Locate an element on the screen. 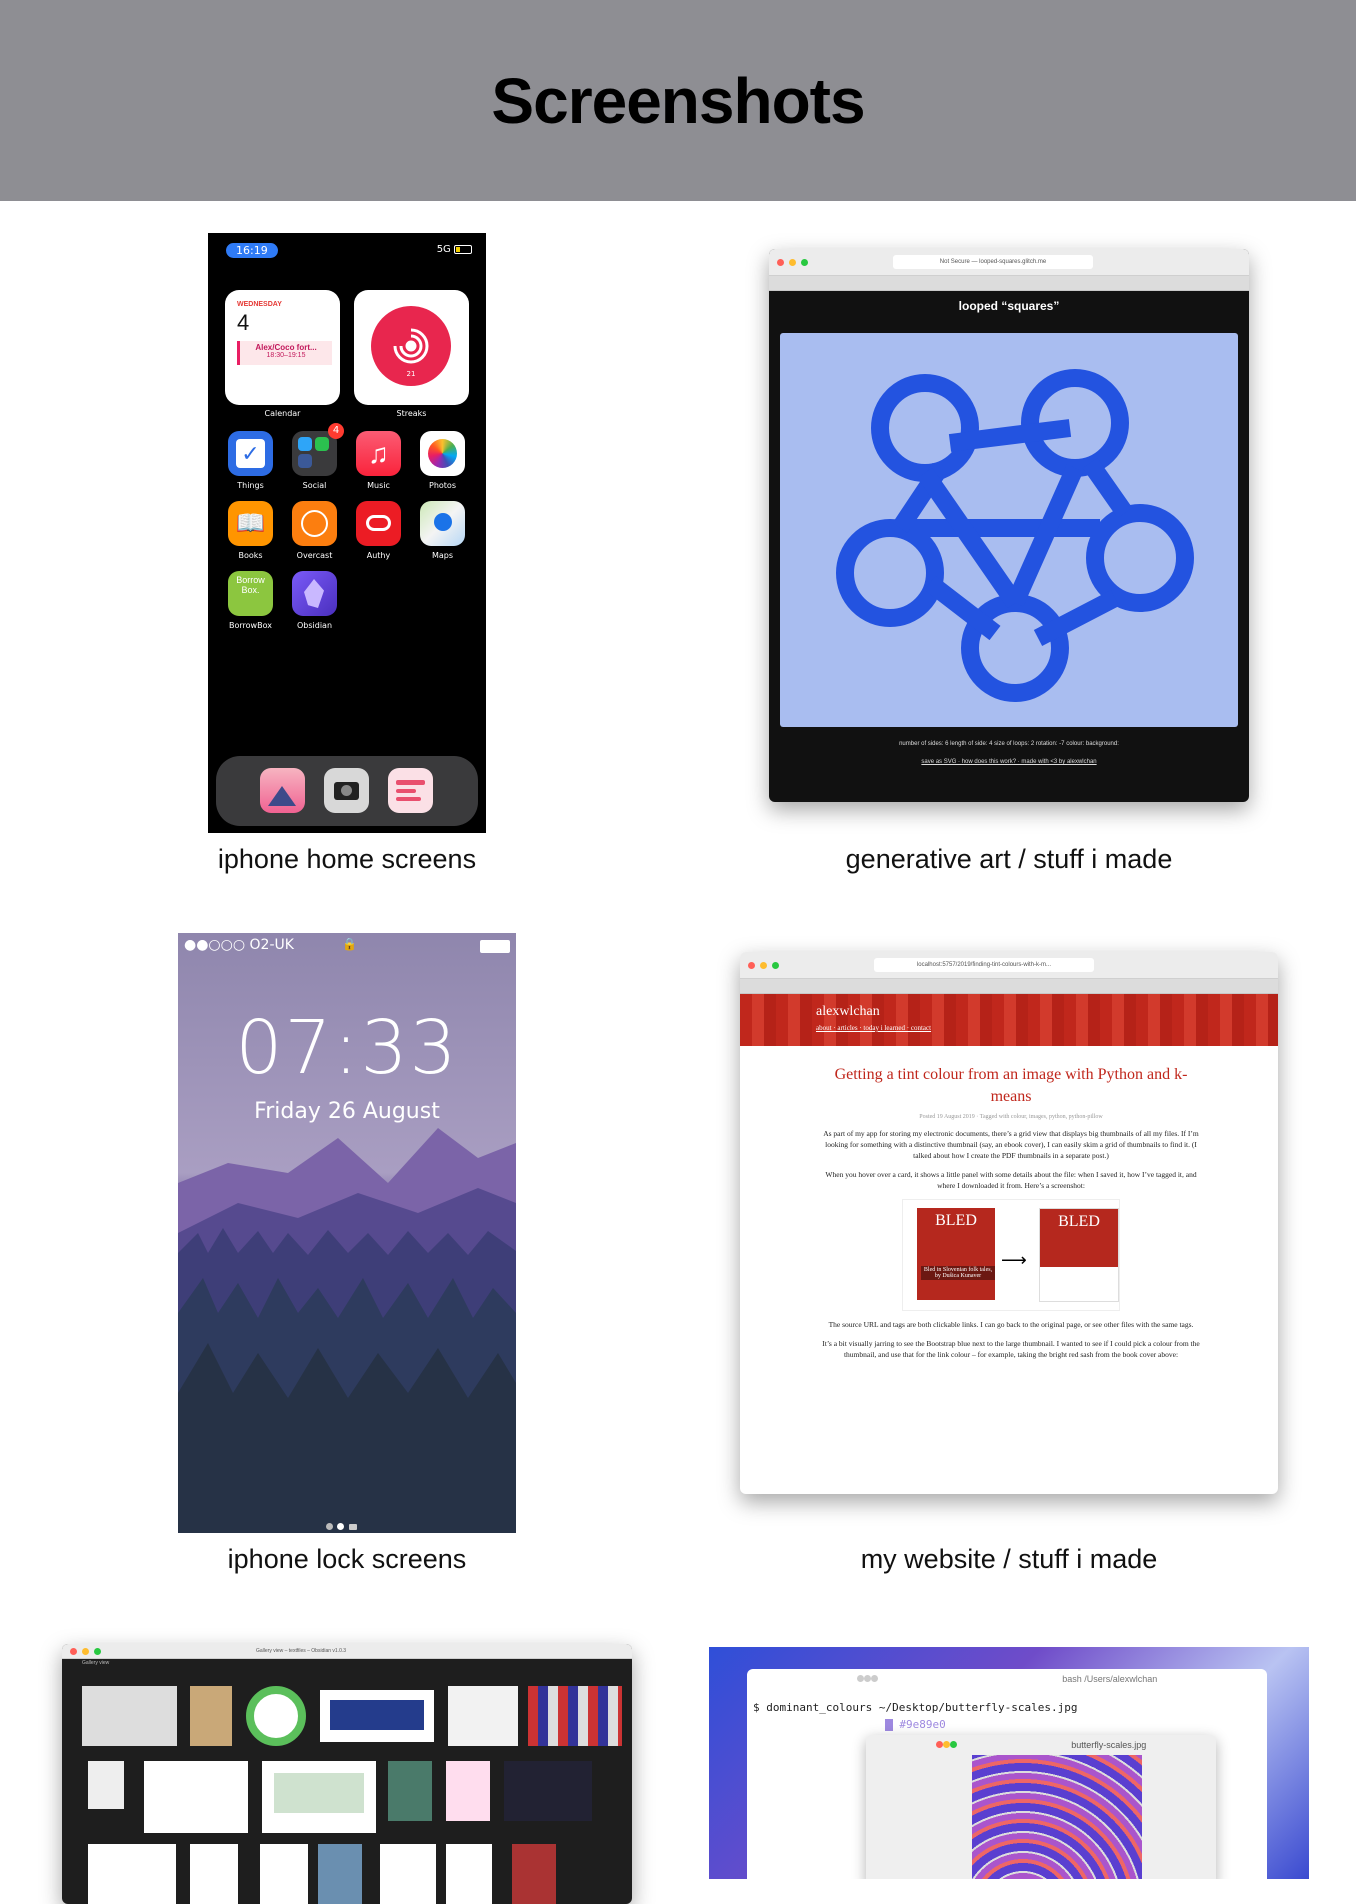 The image size is (1356, 1904). photos-flower-icon is located at coordinates (442, 453).